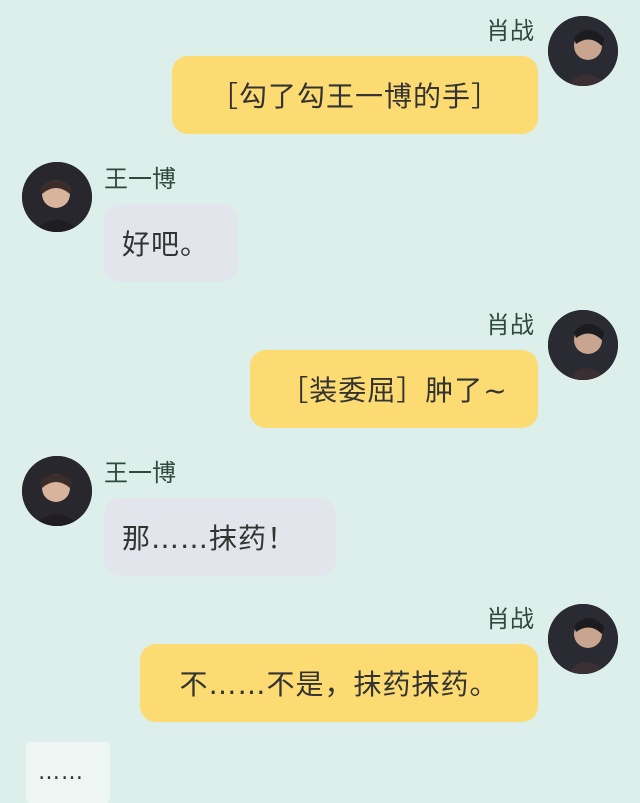 This screenshot has height=803, width=640. Describe the element at coordinates (220, 537) in the screenshot. I see `message-bubble: 那……抹药！` at that location.